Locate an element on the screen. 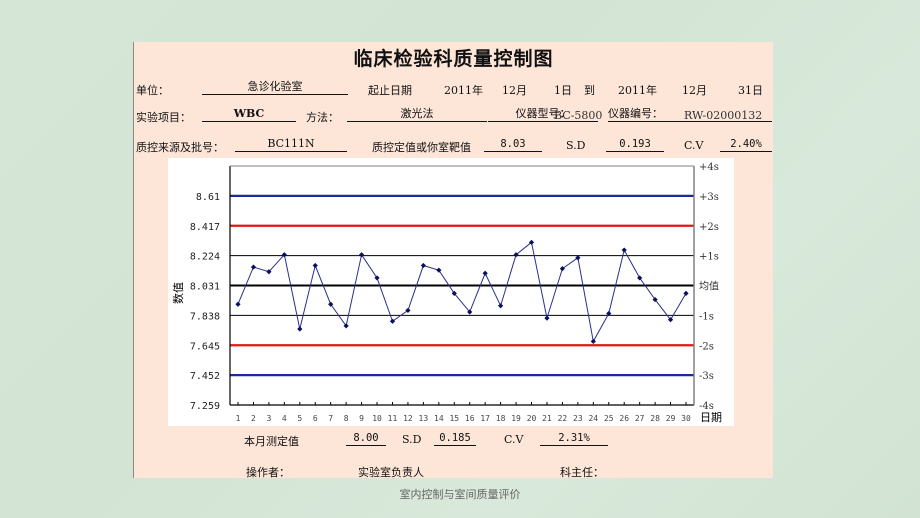 Image resolution: width=920 pixels, height=518 pixels. sigma-label: -1s is located at coordinates (706, 316).